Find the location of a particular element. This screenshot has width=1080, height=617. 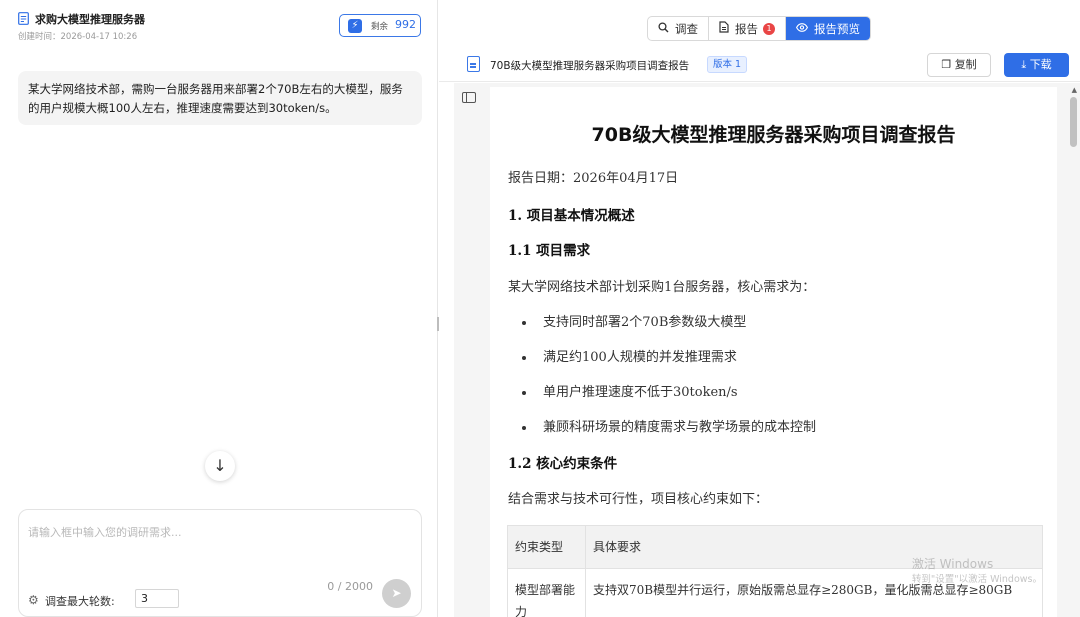

tab-survey: 调查 is located at coordinates (678, 28).